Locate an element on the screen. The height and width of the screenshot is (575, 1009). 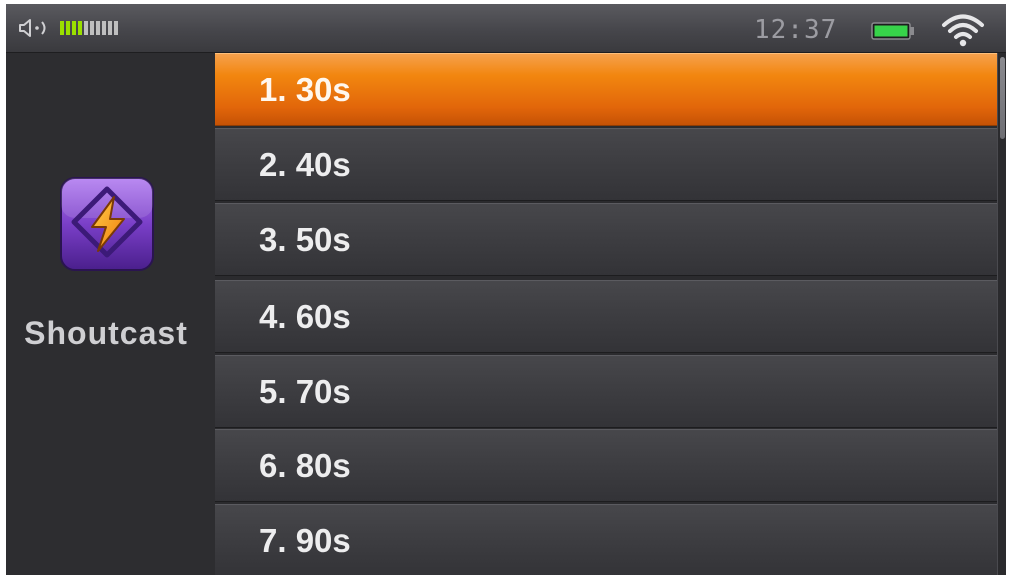
list-item-3: 3. 50s is located at coordinates (606, 239).